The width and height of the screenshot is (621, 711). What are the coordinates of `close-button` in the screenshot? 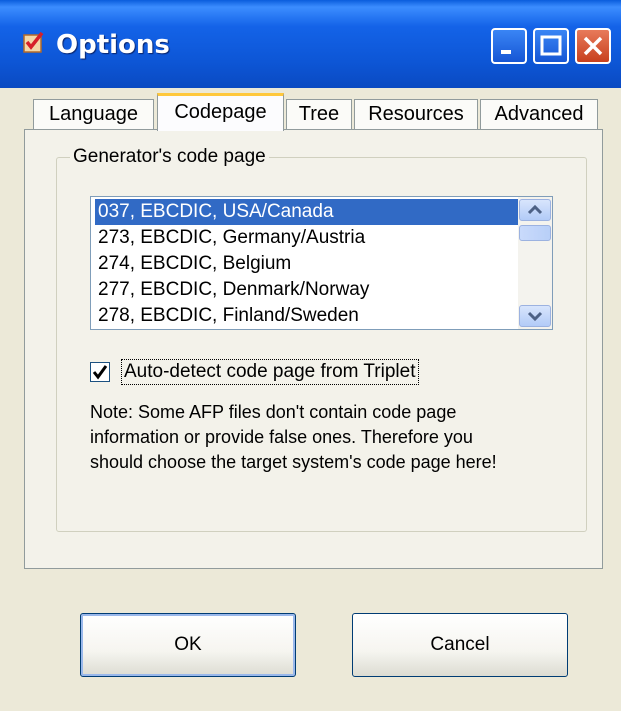 It's located at (593, 46).